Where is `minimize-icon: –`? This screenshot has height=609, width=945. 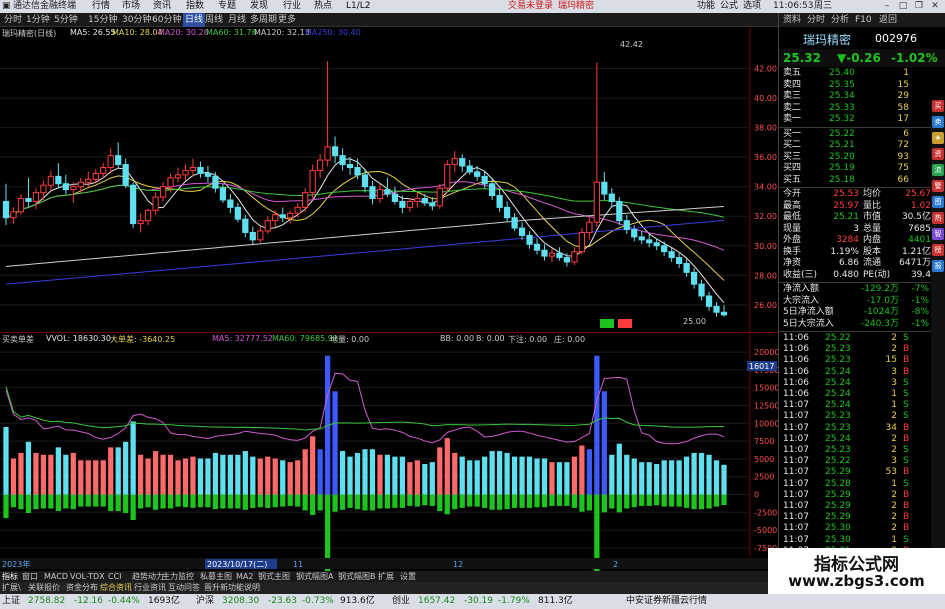 minimize-icon: – is located at coordinates (887, 6).